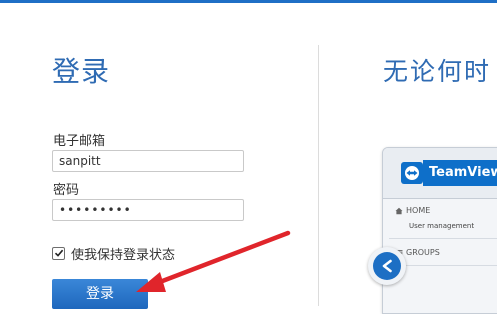 The image size is (497, 314). What do you see at coordinates (418, 210) in the screenshot?
I see `nav-home-label: HOME` at bounding box center [418, 210].